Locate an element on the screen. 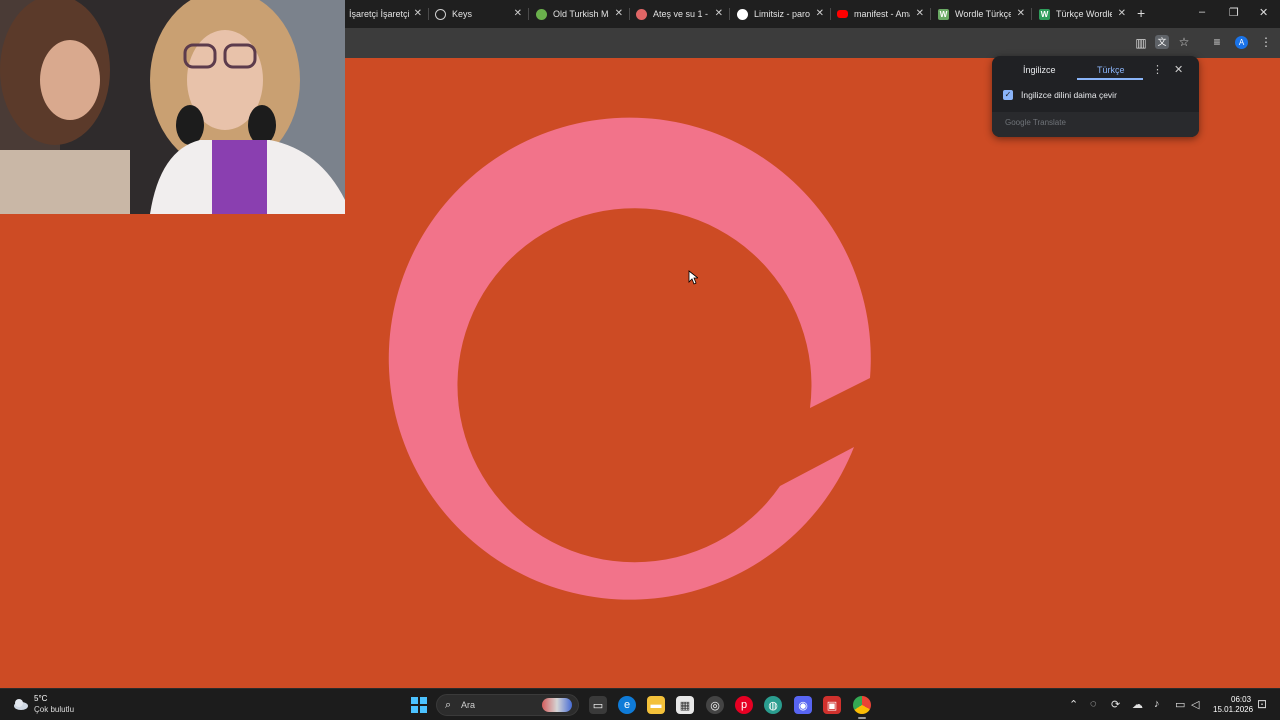 This screenshot has height=720, width=1280. tab-title: manifest - Ama is located at coordinates (882, 14).